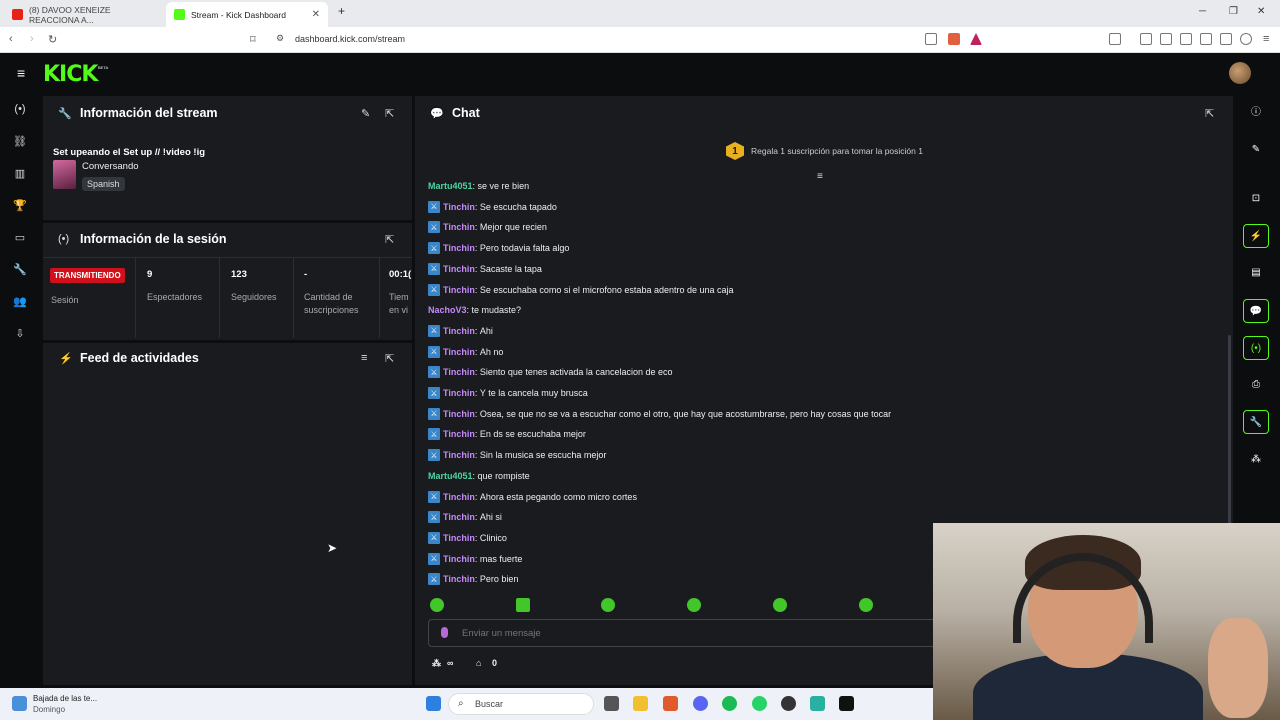 This screenshot has width=1280, height=720. What do you see at coordinates (1256, 199) in the screenshot?
I see `screenshot-icon: ⊡` at bounding box center [1256, 199].